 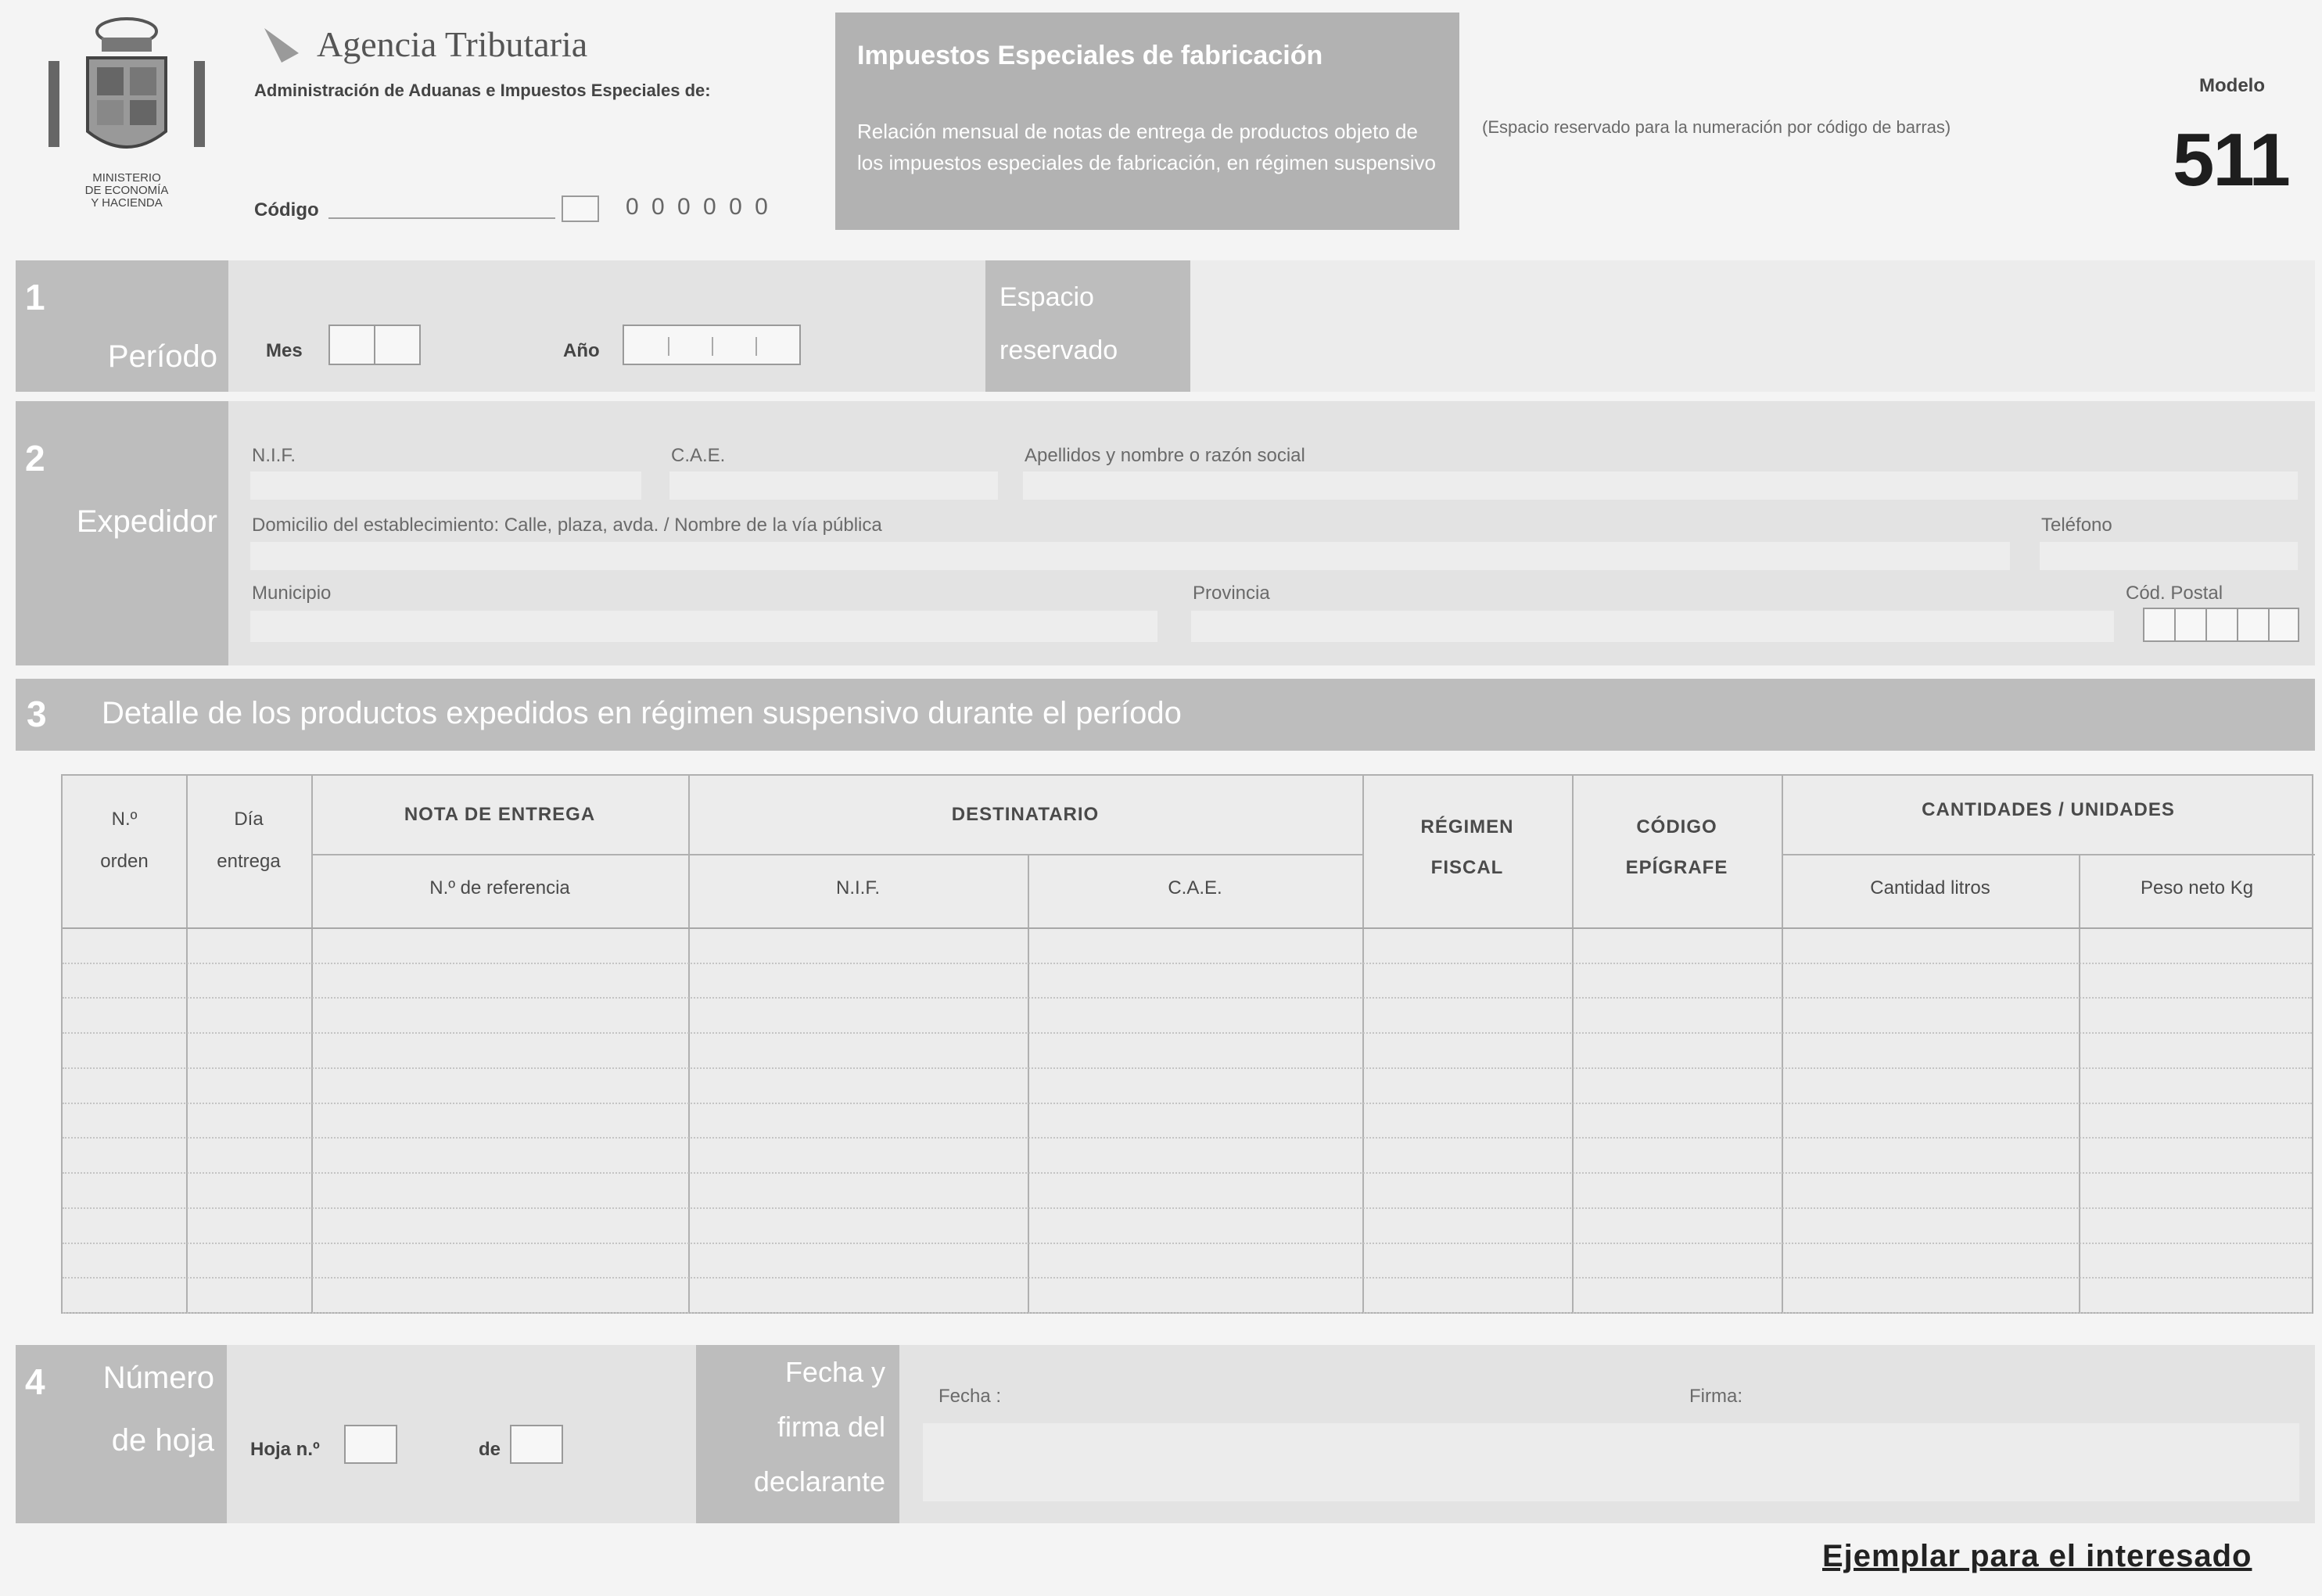 What do you see at coordinates (453, 44) in the screenshot?
I see `agency-name: Agencia Tributaria` at bounding box center [453, 44].